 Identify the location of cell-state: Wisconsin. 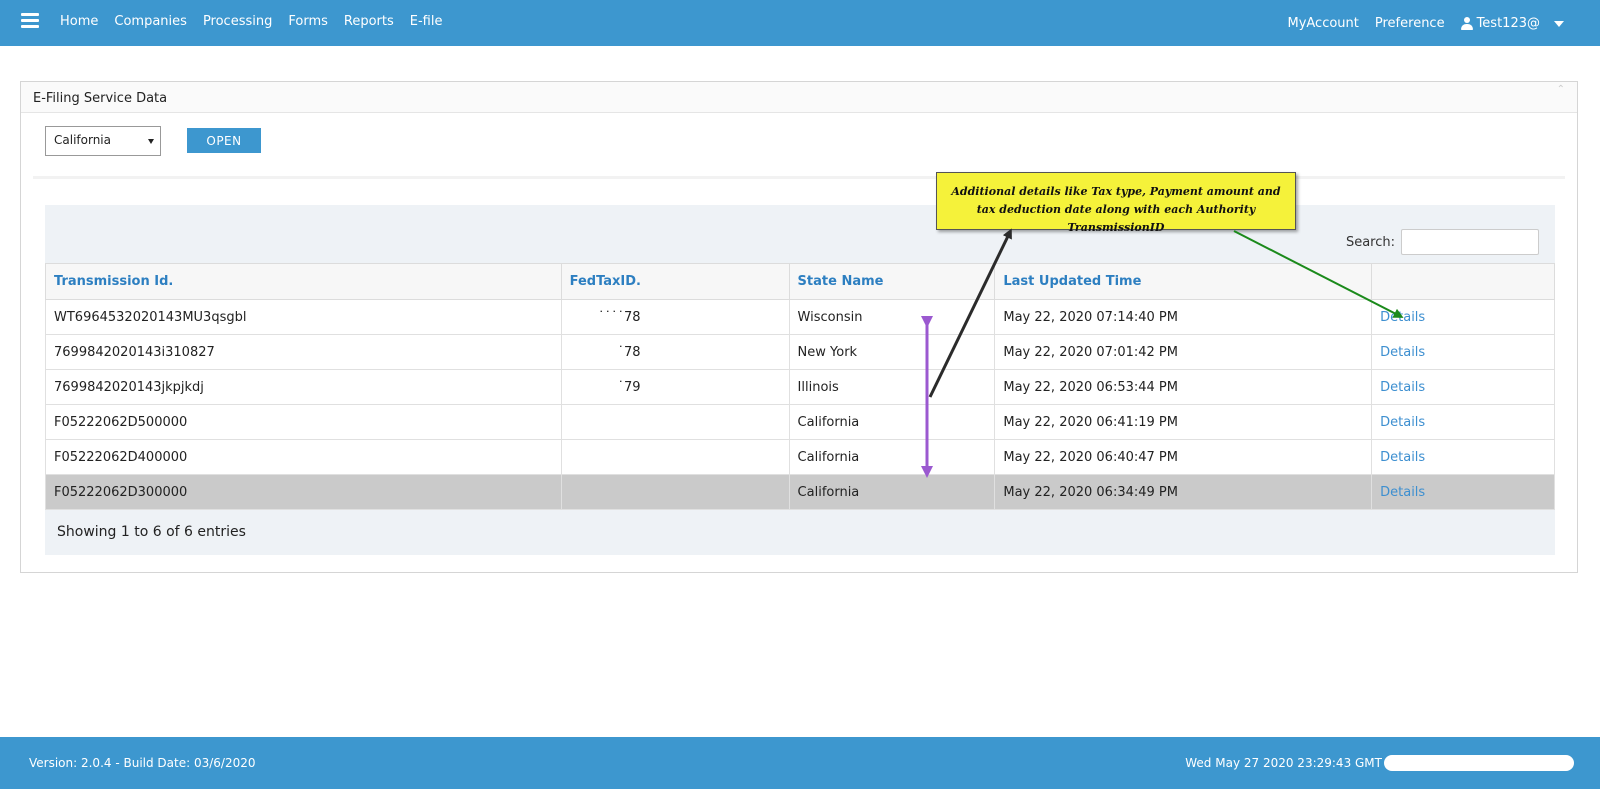
(892, 317).